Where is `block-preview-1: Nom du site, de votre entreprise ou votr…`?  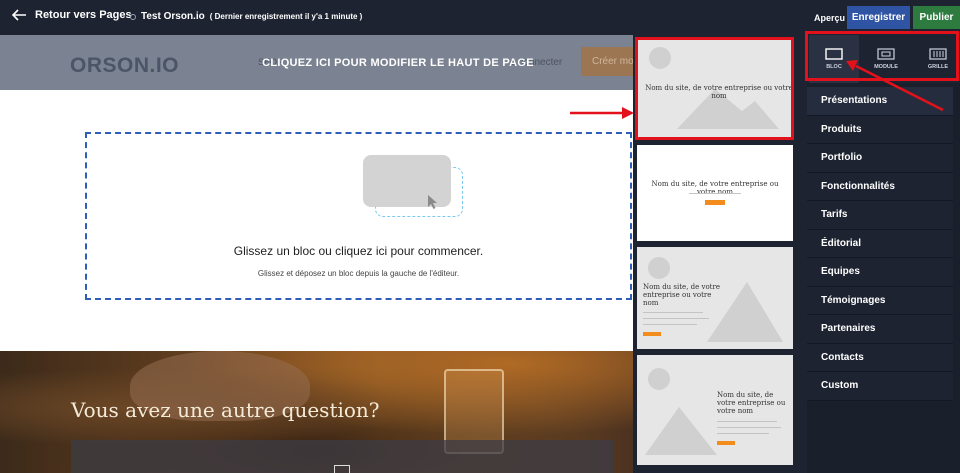
block-preview-1: Nom du site, de votre entreprise ou votr… is located at coordinates (715, 89).